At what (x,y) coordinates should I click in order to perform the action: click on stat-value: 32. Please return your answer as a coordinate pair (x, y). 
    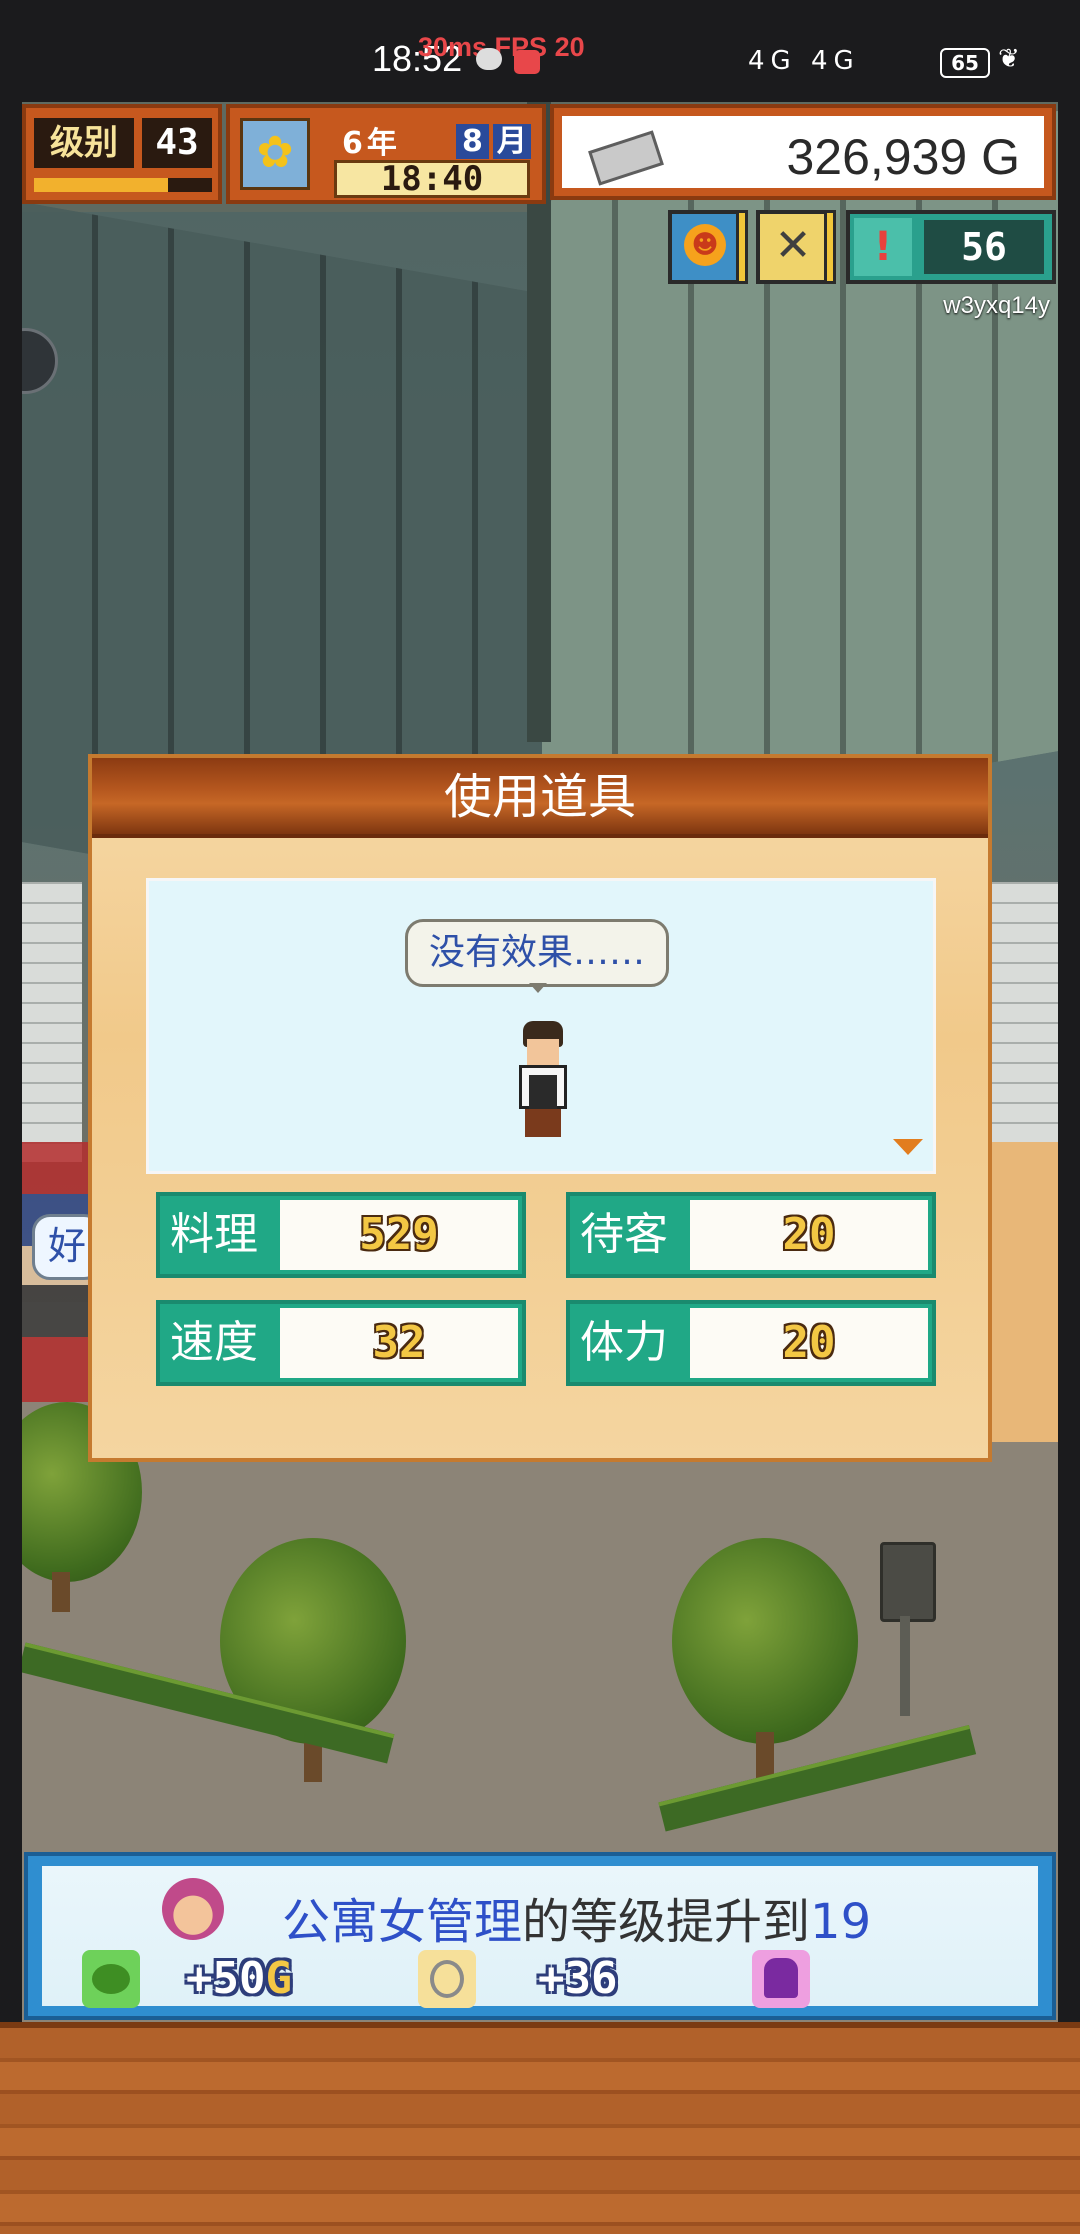
    Looking at the image, I should click on (399, 1342).